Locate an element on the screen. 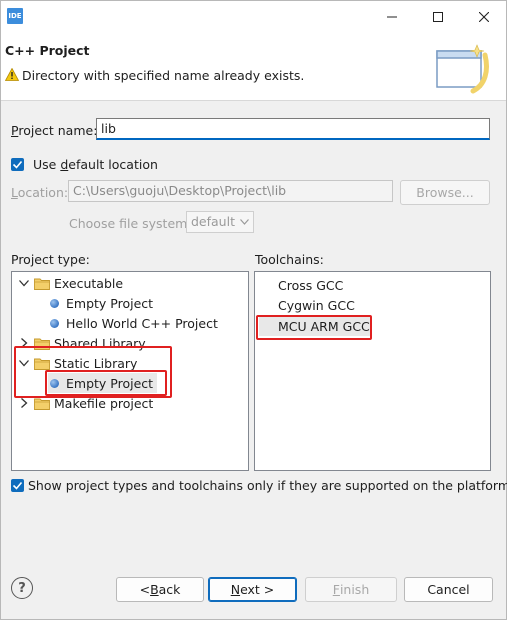  chevron-right-icon is located at coordinates (24, 403).